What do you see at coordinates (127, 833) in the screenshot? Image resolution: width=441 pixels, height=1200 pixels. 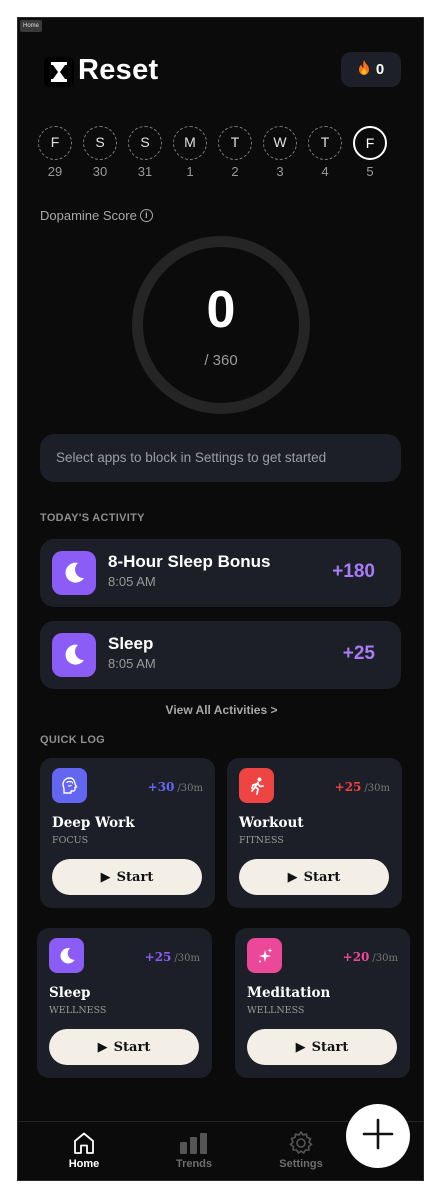 I see `quick-log-card-deep-work: +30/30m Deep Work FOCUS ▶ Start` at bounding box center [127, 833].